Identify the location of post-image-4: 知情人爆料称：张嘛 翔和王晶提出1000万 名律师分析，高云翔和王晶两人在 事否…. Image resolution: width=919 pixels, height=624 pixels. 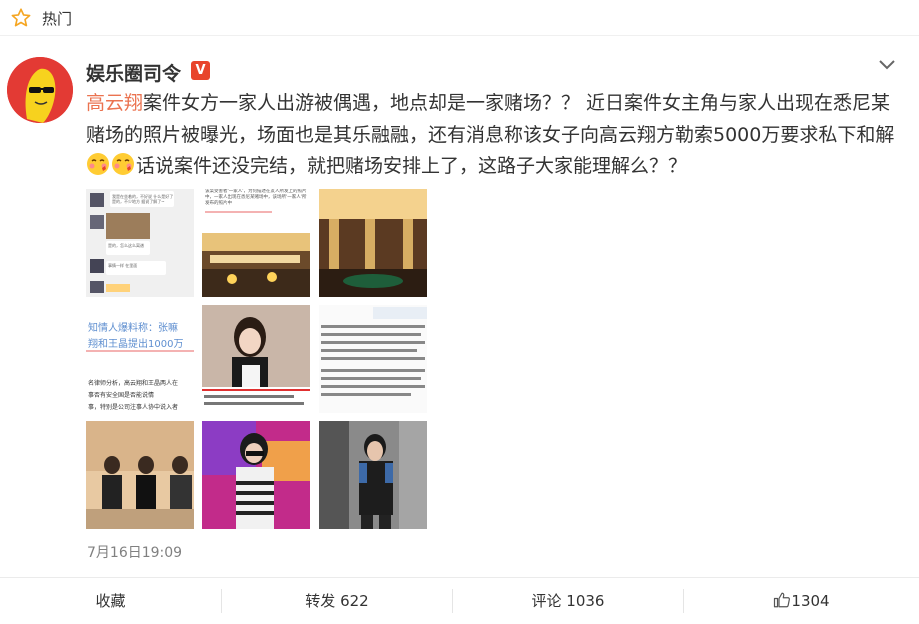
(140, 359).